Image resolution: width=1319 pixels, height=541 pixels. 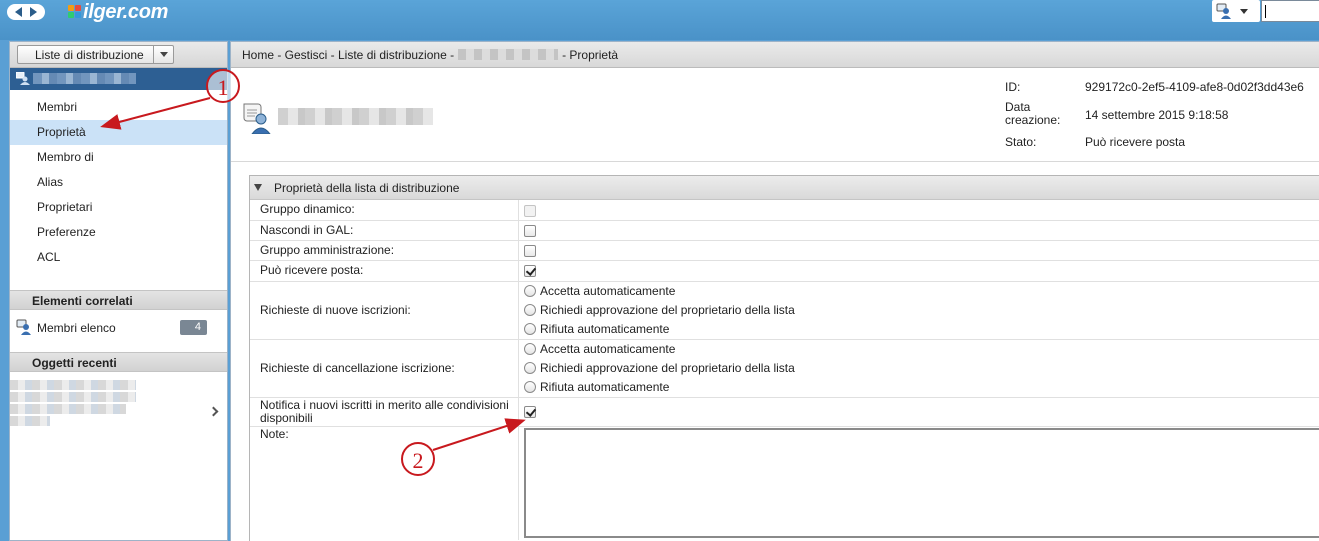 What do you see at coordinates (118, 257) in the screenshot?
I see `sidebar-item-acl: ACL` at bounding box center [118, 257].